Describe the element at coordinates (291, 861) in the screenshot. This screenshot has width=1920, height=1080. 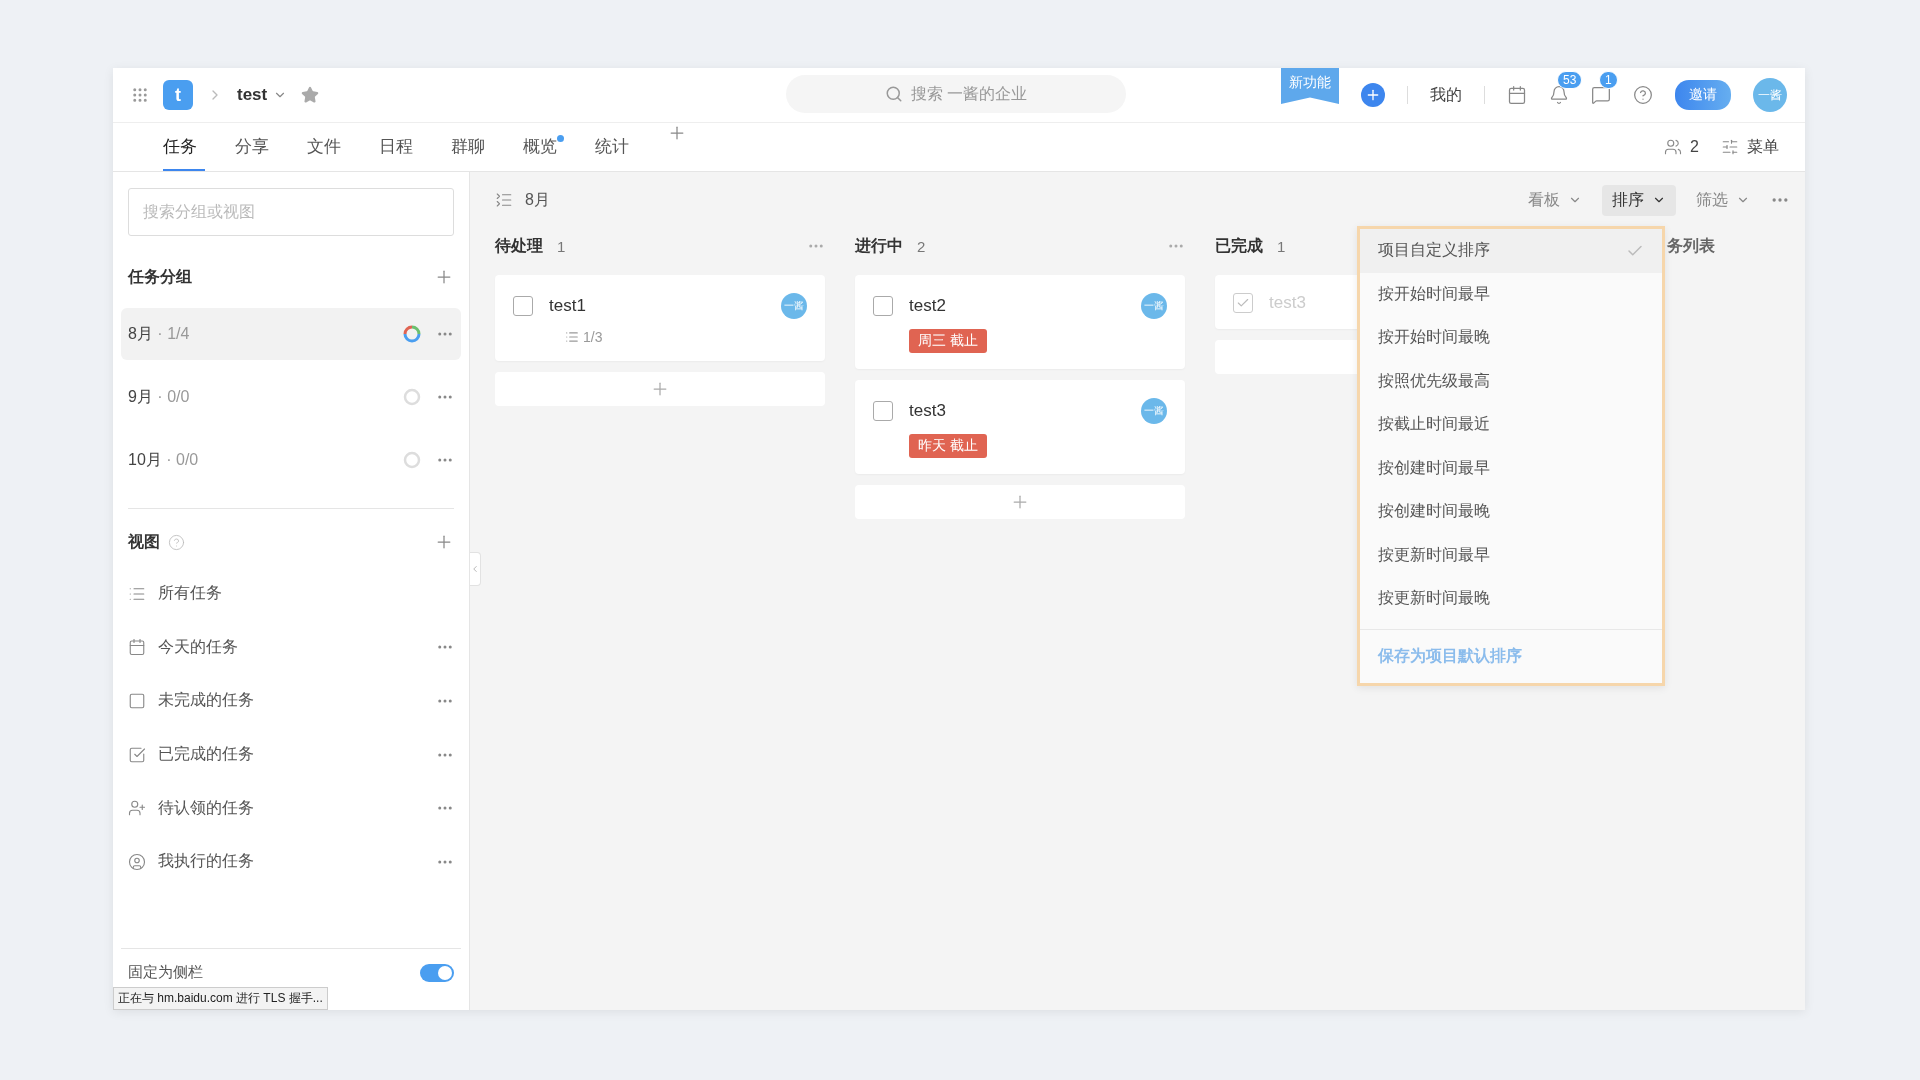
I see `view-item: 我执行的任务` at that location.